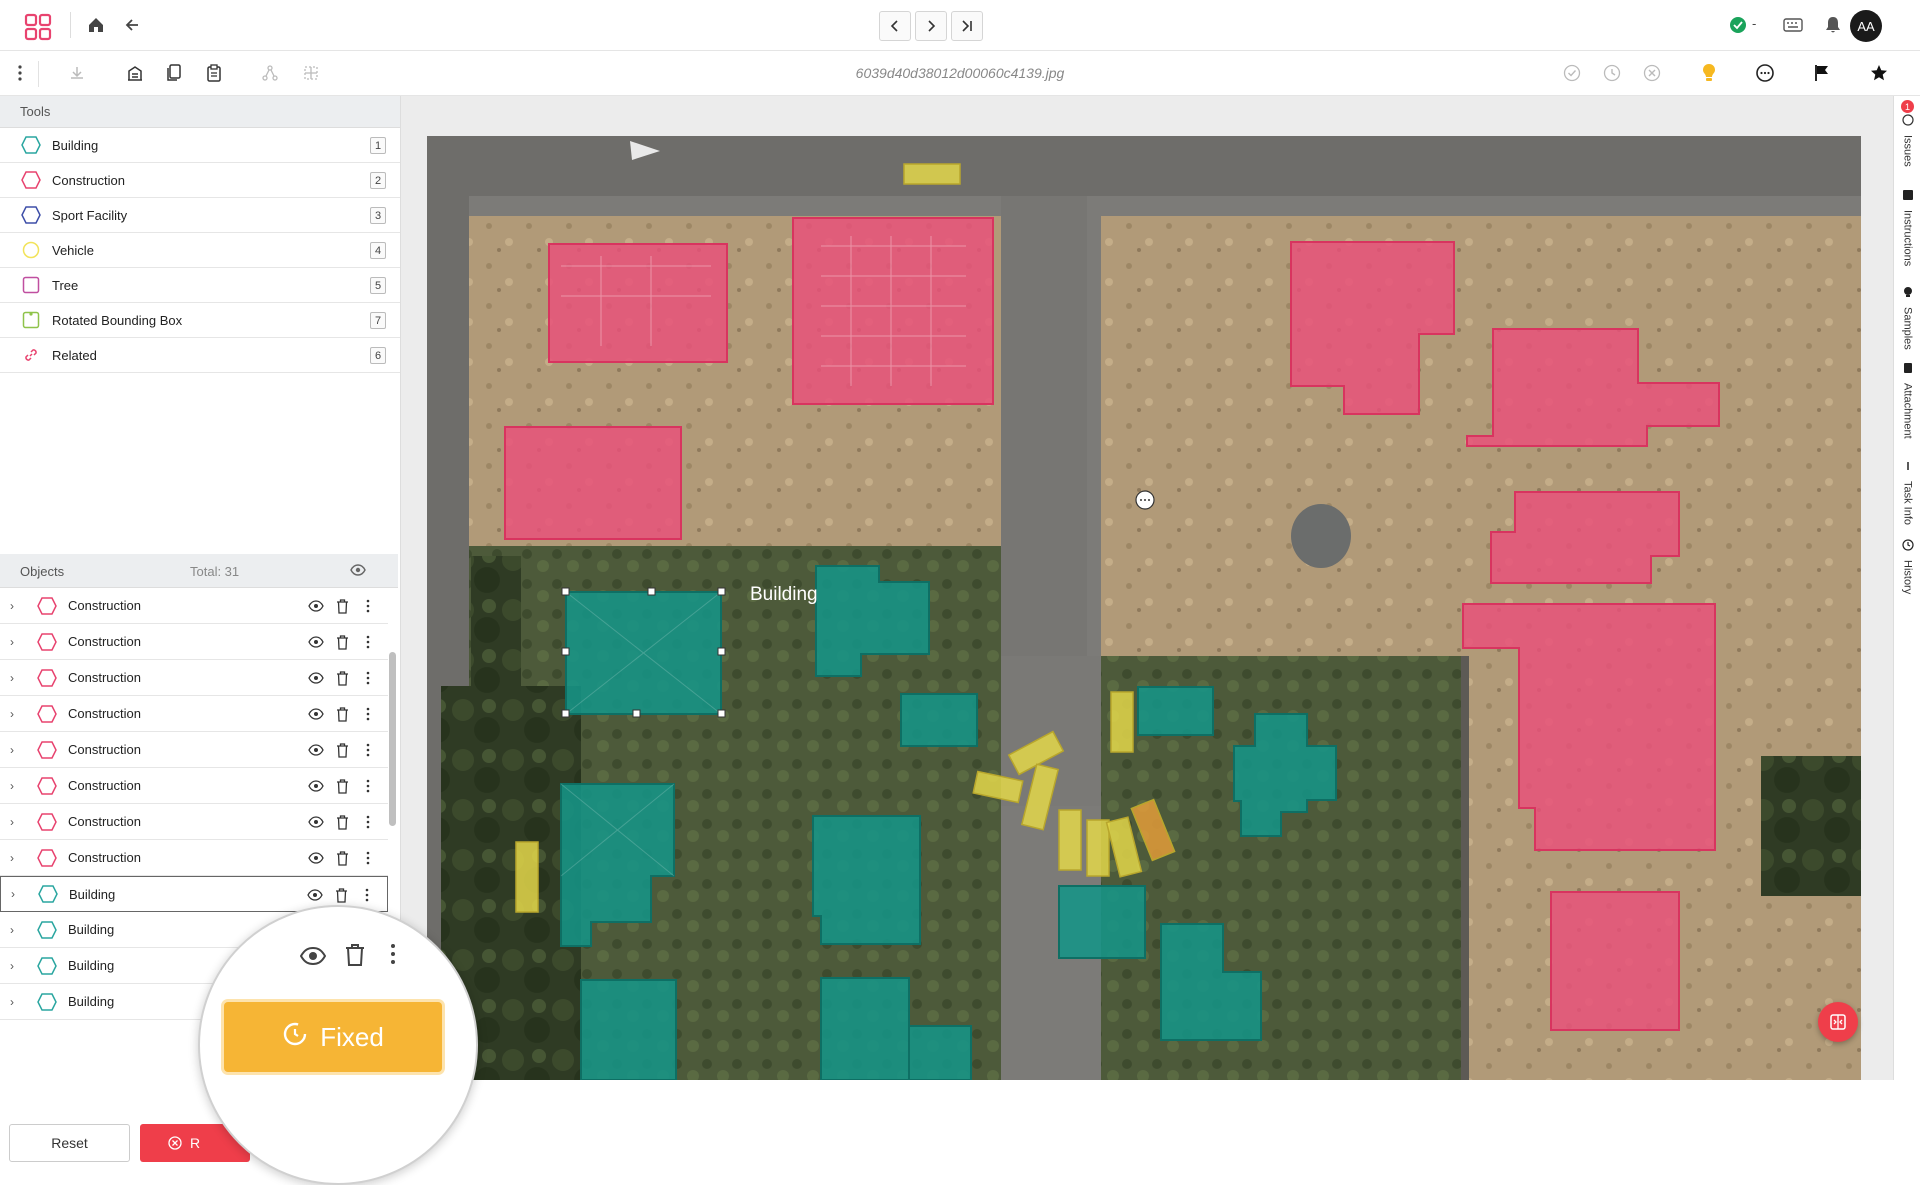 This screenshot has width=1920, height=1185. What do you see at coordinates (311, 73) in the screenshot?
I see `grid-select-icon` at bounding box center [311, 73].